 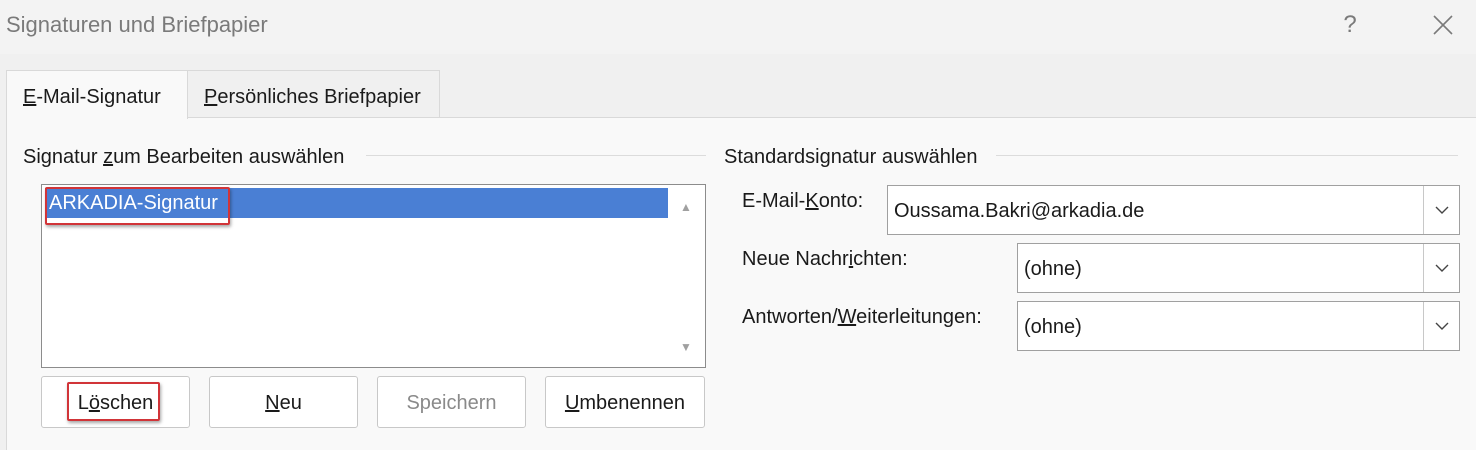 What do you see at coordinates (30, 97) in the screenshot?
I see `tab-email-signature-mnemonic: E` at bounding box center [30, 97].